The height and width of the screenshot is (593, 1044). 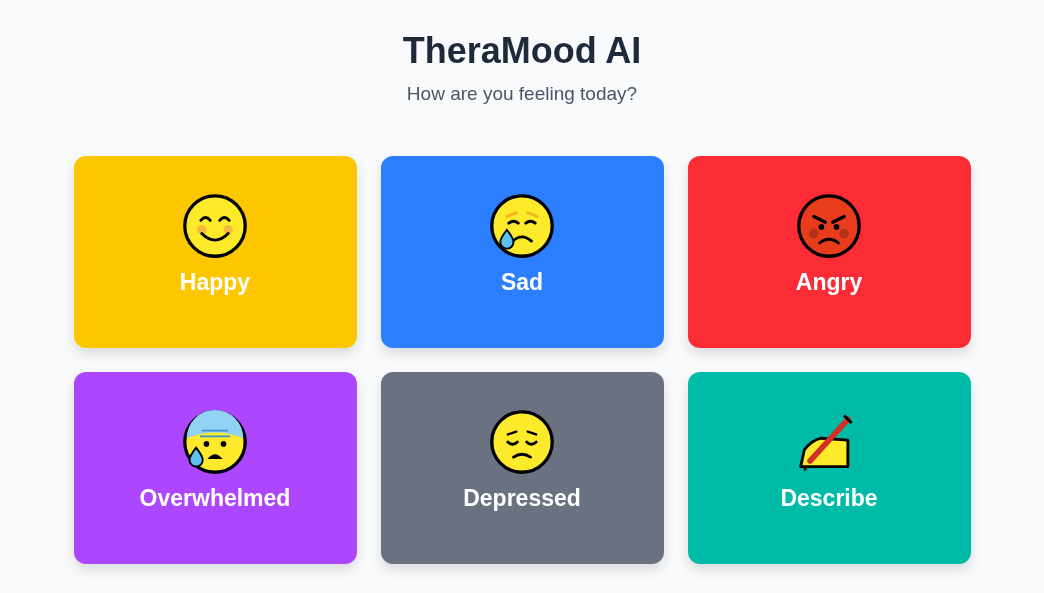 I want to click on pensive-face-icon, so click(x=522, y=442).